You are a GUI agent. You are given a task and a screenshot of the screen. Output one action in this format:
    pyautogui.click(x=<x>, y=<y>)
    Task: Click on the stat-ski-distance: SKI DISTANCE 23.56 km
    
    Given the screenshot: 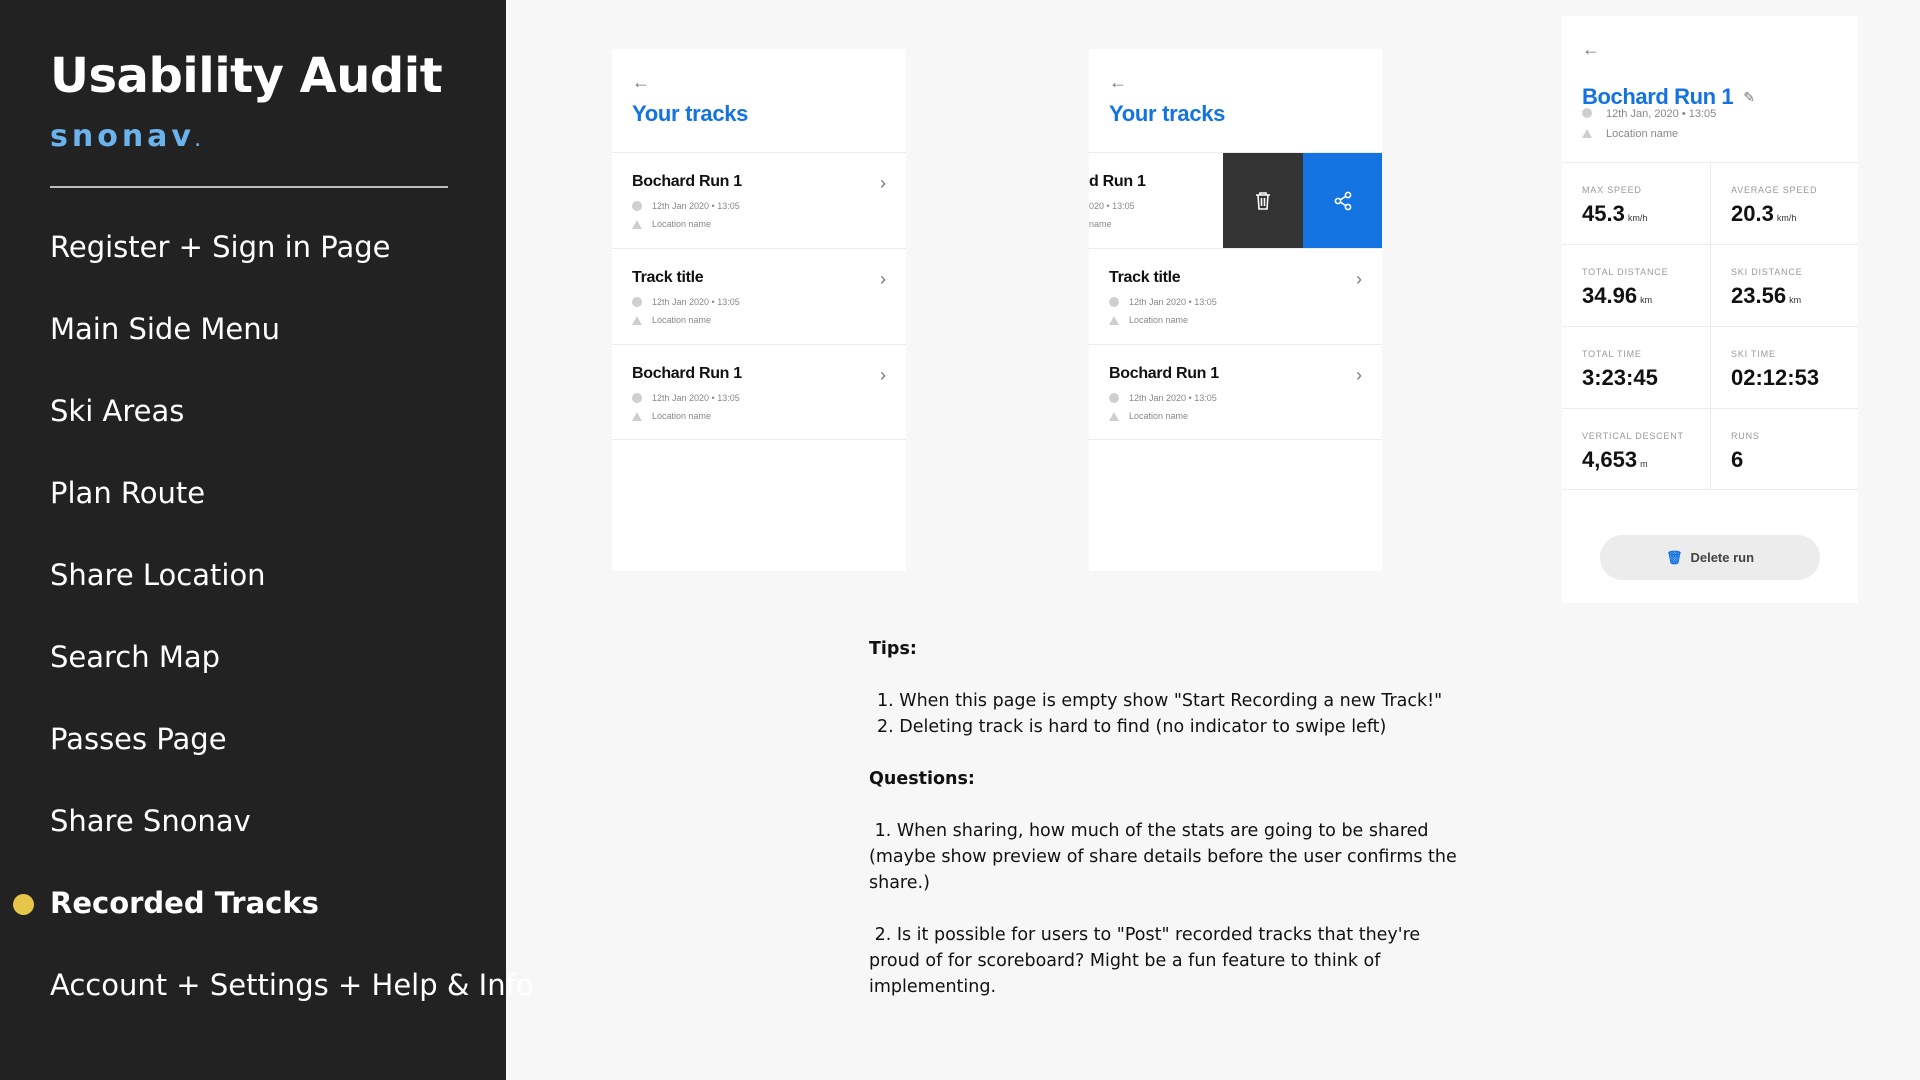 What is the action you would take?
    pyautogui.click(x=1784, y=285)
    